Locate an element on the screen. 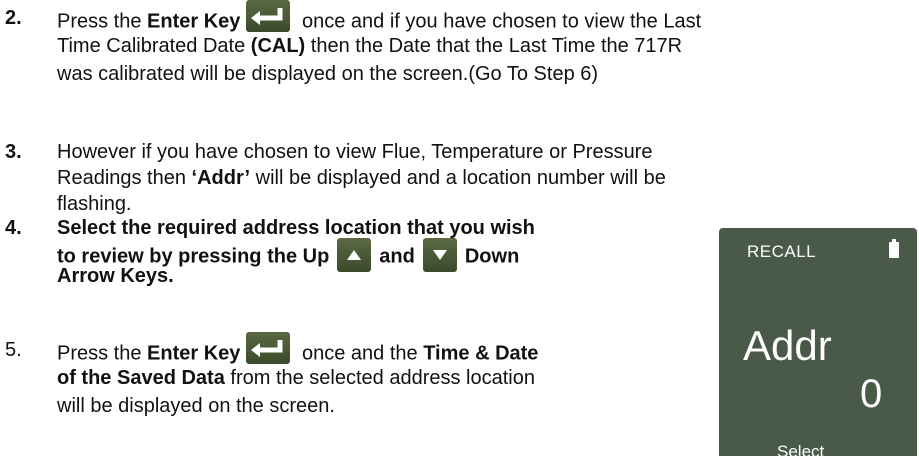 Image resolution: width=919 pixels, height=456 pixels. step-line: flashing. is located at coordinates (94, 204).